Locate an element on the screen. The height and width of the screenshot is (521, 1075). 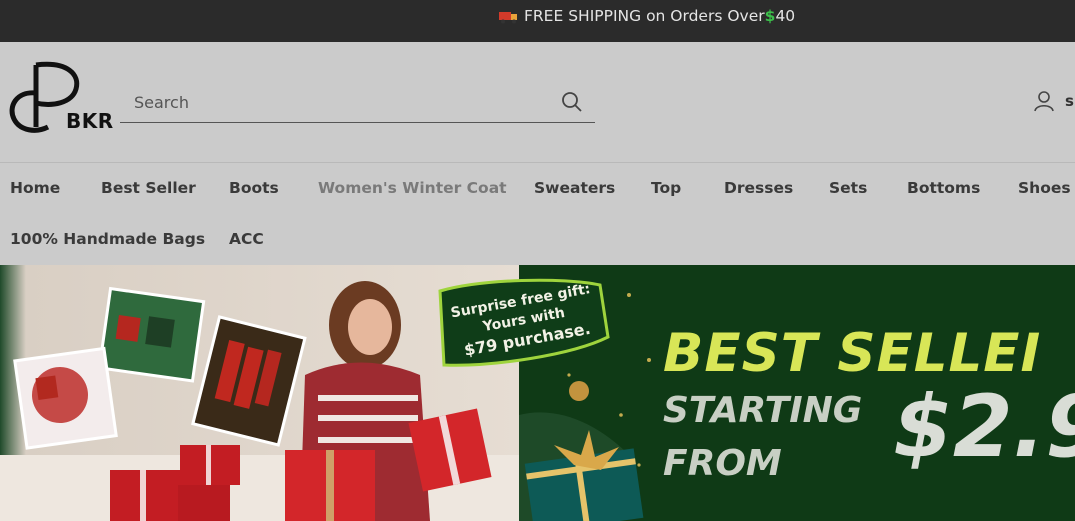
announcement-text: FREE SHIPPING on Orders Over $ 40 is located at coordinates (647, 16).